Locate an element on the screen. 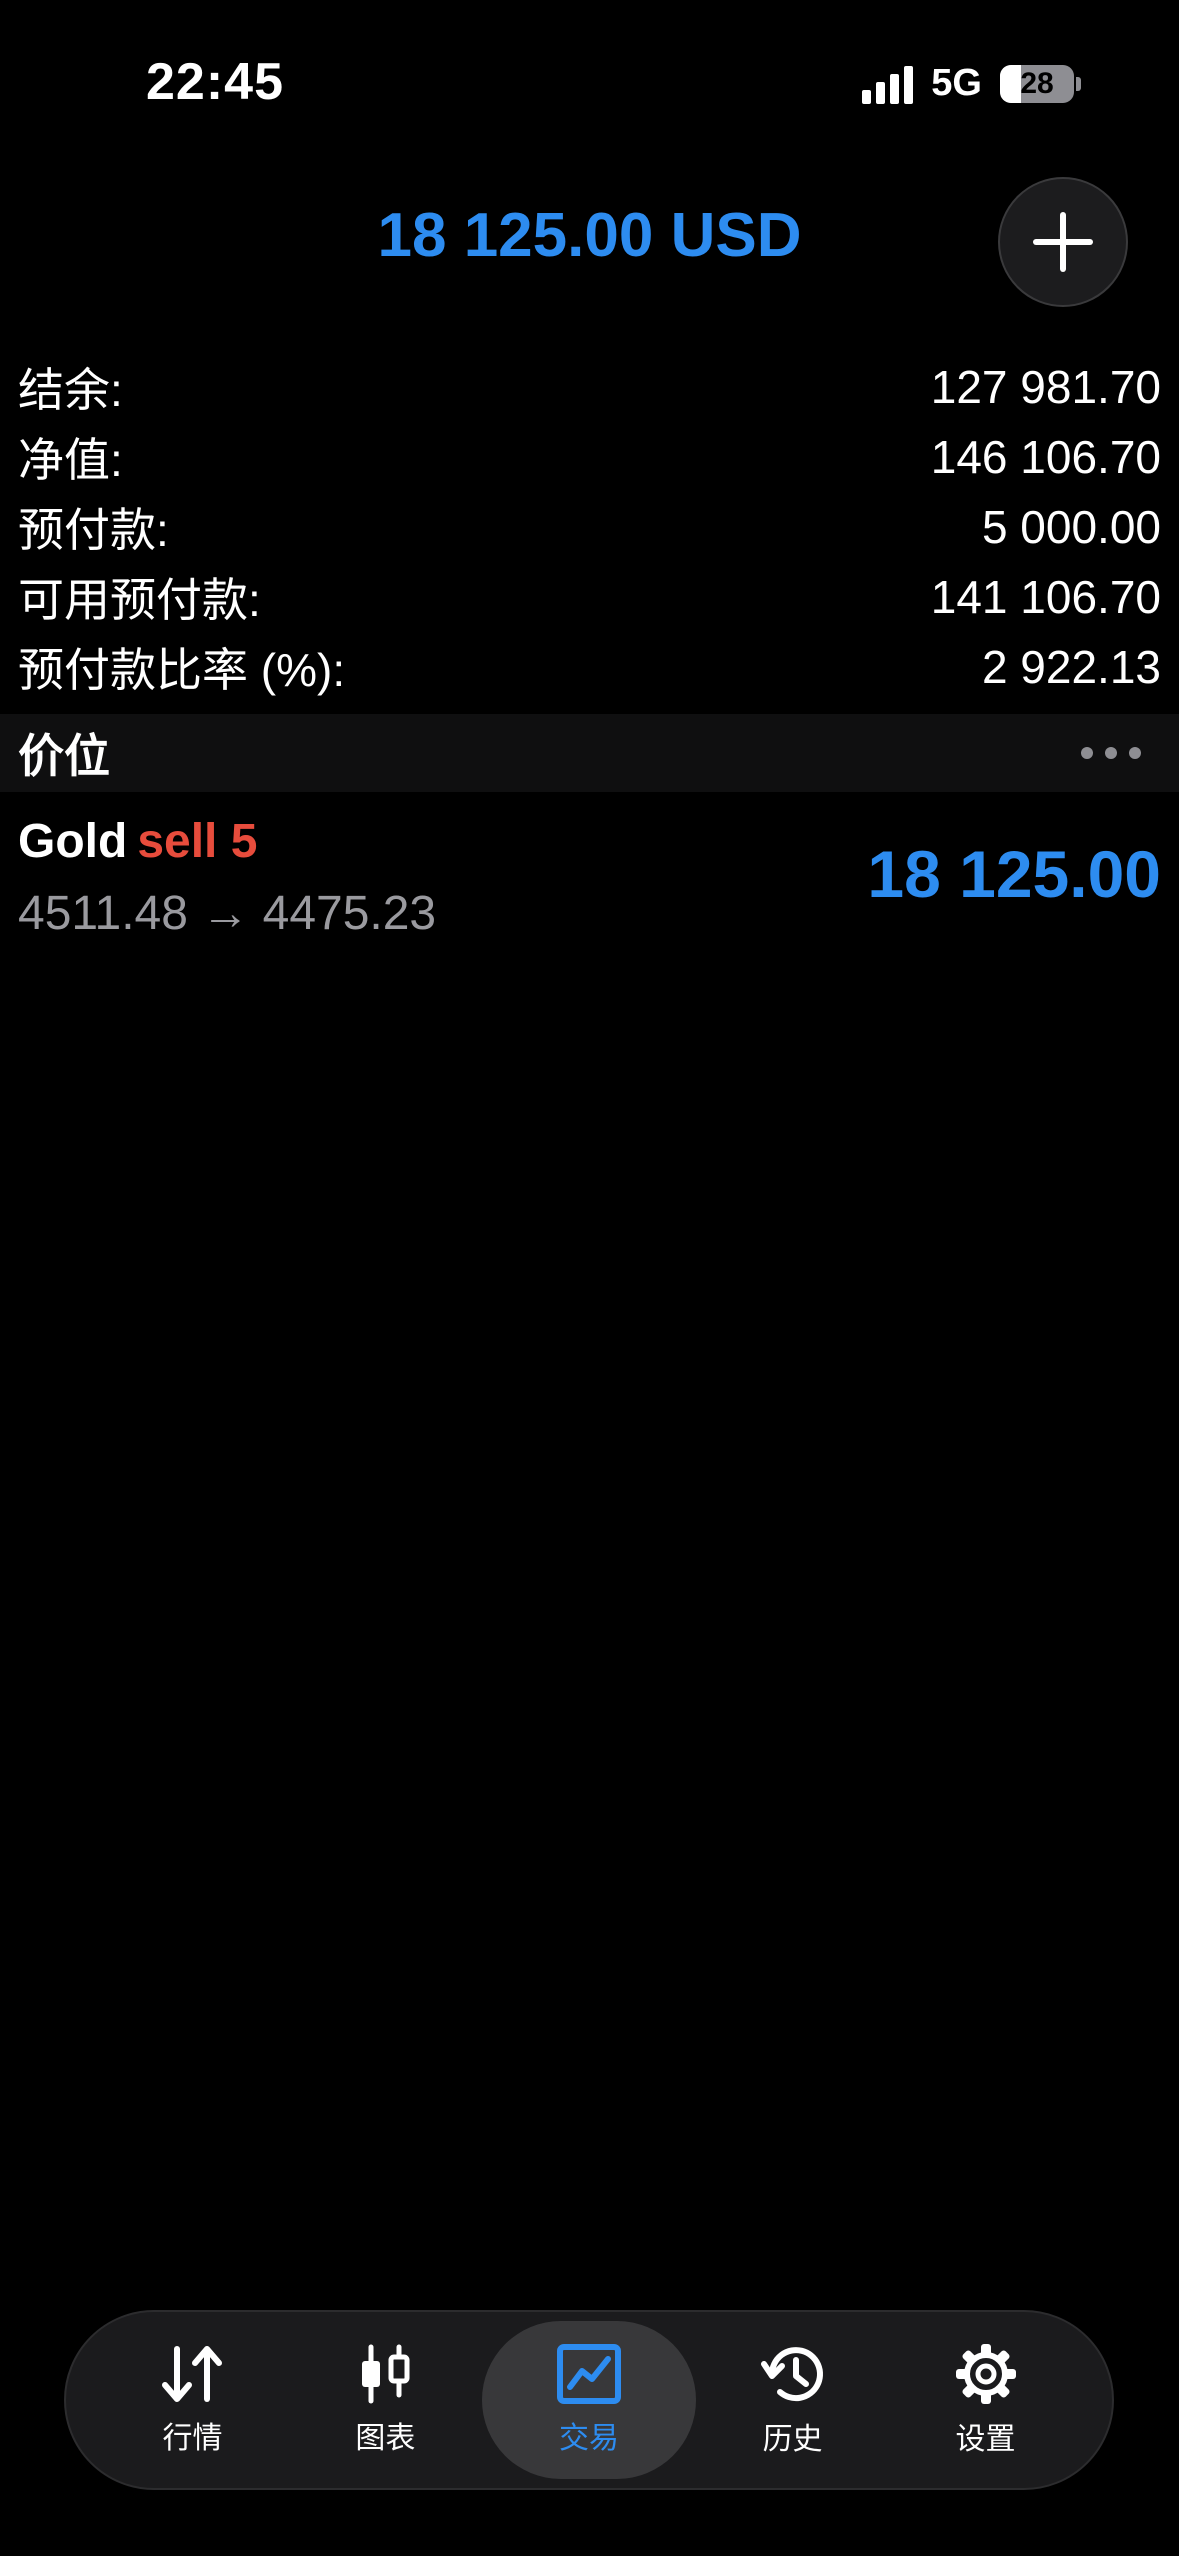 This screenshot has width=1179, height=2556. row-value: 2 922.13 is located at coordinates (1071, 667).